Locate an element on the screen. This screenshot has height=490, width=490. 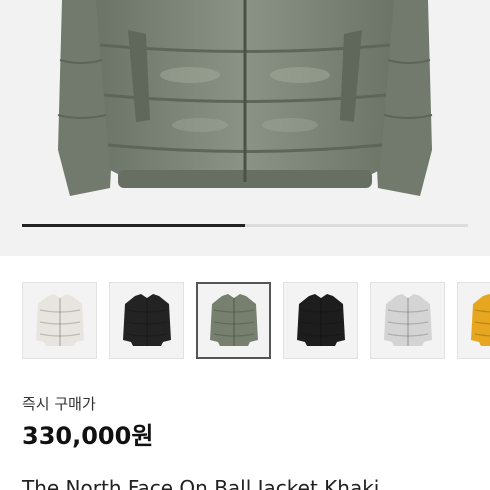
thumbnail-yellow is located at coordinates (473, 320).